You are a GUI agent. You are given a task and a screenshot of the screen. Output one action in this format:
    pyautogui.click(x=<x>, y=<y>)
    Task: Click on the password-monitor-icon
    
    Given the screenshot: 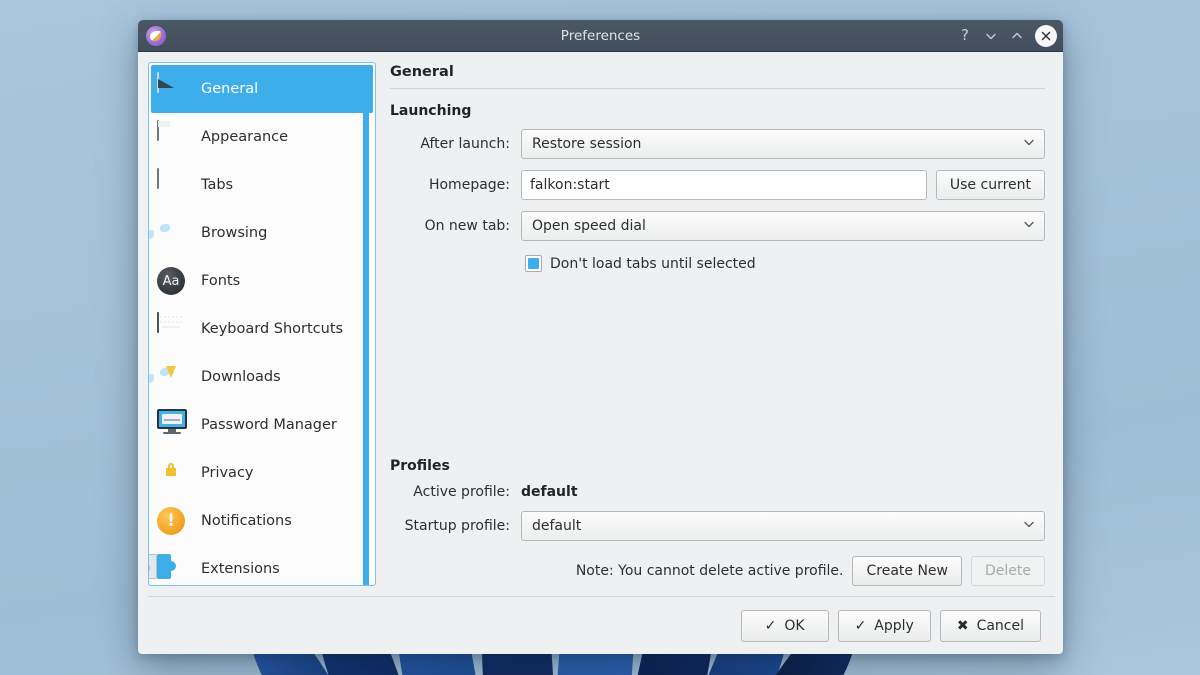 What is the action you would take?
    pyautogui.click(x=173, y=425)
    